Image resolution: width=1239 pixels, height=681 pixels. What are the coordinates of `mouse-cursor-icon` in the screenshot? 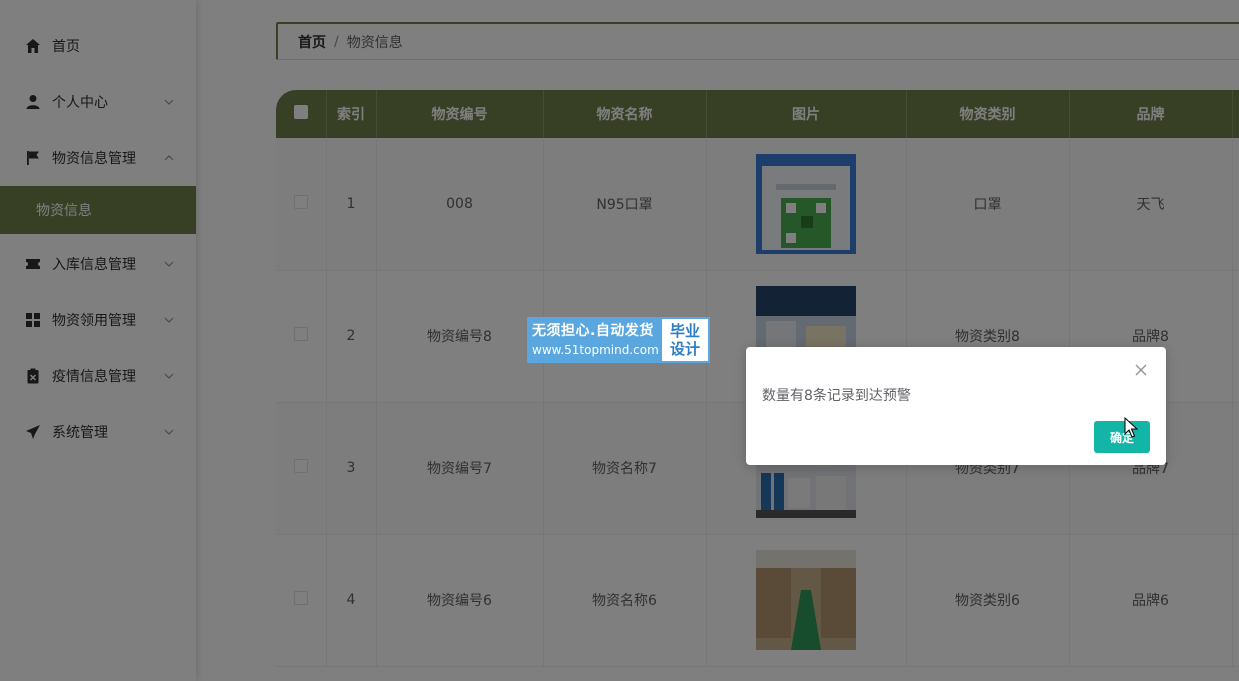 It's located at (1131, 427).